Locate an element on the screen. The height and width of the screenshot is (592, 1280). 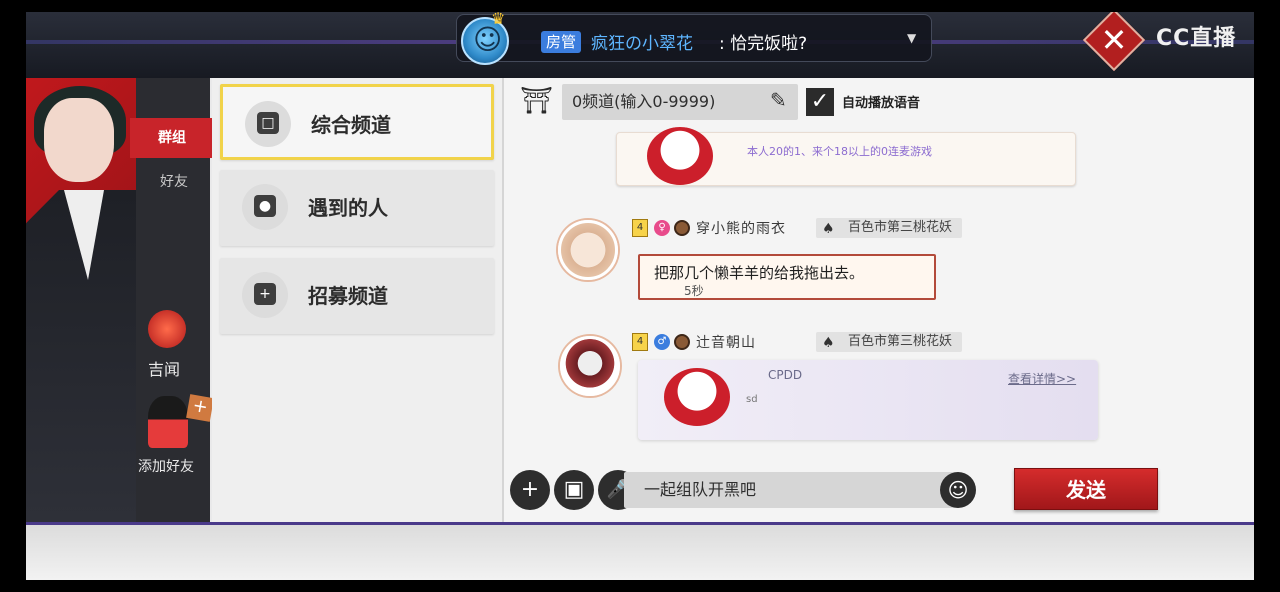
channel-recruit: + 招募频道 is located at coordinates (357, 296).